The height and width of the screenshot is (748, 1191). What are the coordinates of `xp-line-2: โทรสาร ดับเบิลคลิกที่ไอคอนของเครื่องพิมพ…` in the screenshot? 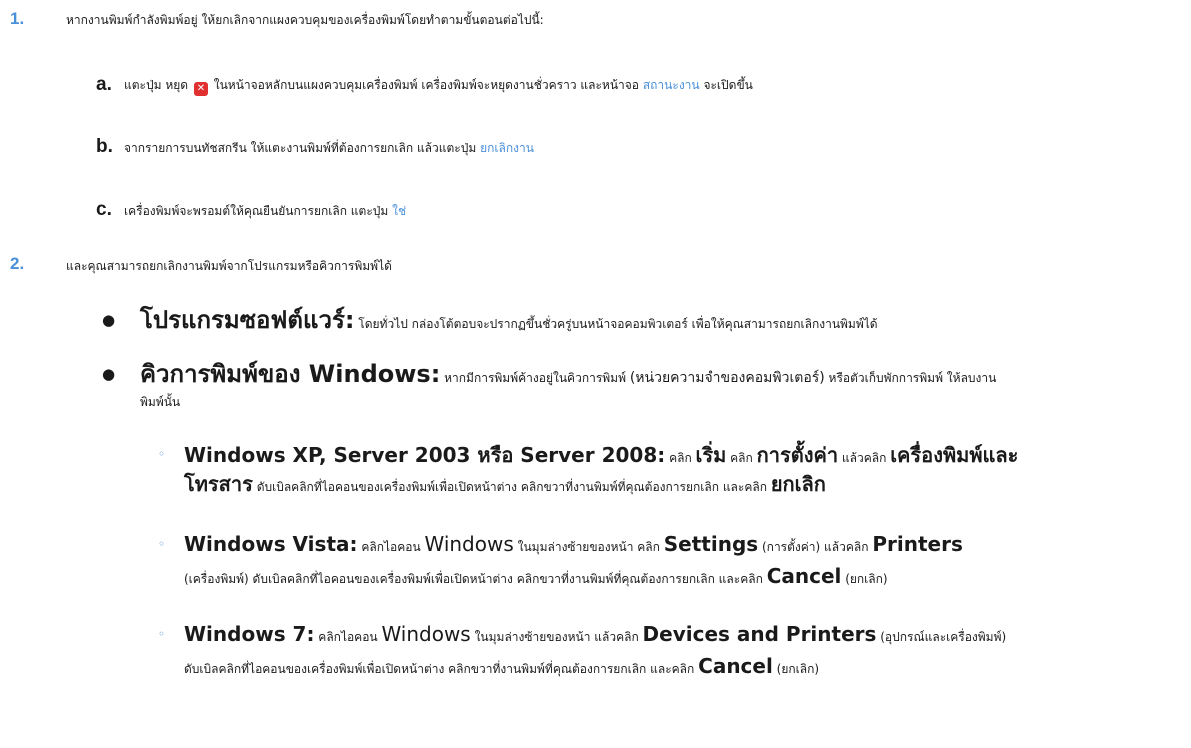 It's located at (505, 484).